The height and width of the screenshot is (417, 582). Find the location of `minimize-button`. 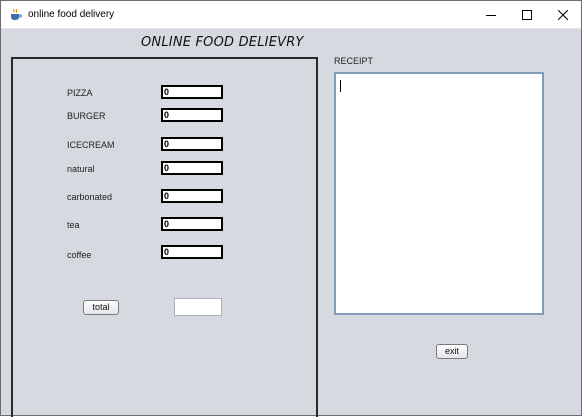

minimize-button is located at coordinates (491, 14).